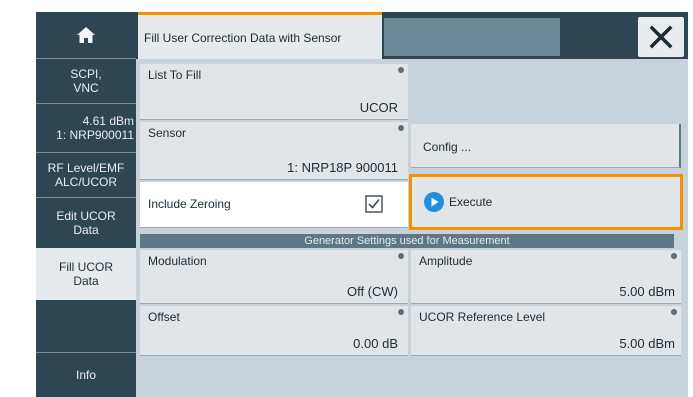 This screenshot has width=693, height=397. I want to click on section-header: Generator Settings used for Measurement, so click(407, 241).